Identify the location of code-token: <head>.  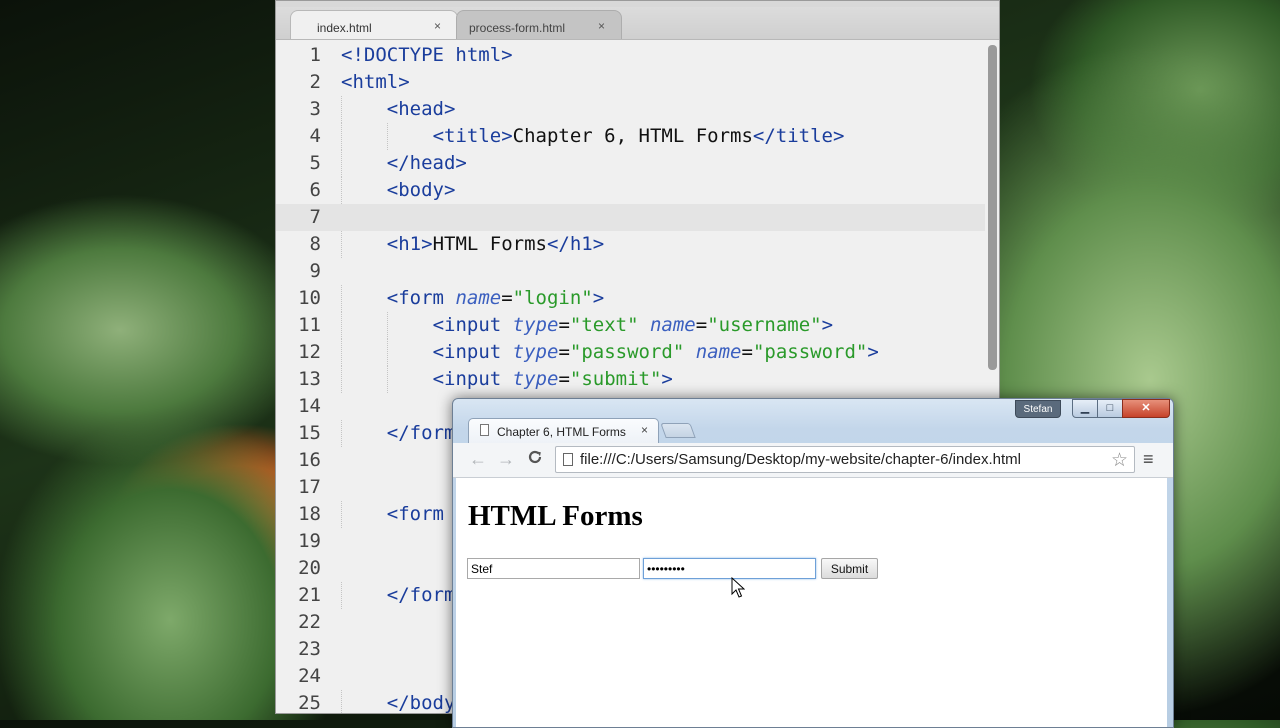
(421, 109).